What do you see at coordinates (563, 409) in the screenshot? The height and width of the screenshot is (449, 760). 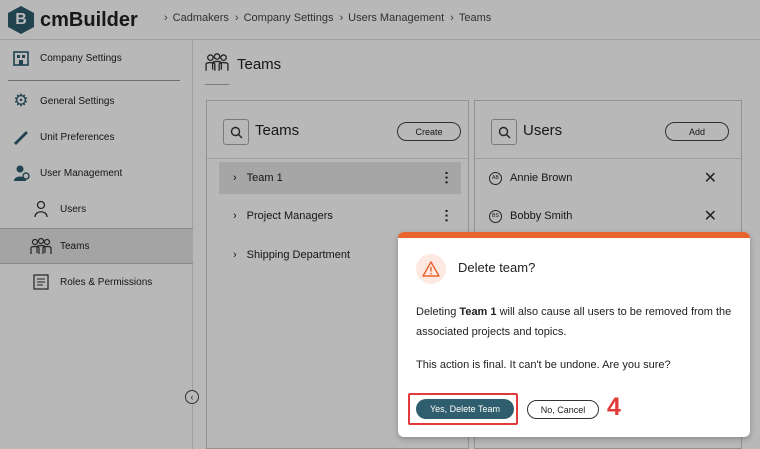 I see `cancel-button: No, Cancel` at bounding box center [563, 409].